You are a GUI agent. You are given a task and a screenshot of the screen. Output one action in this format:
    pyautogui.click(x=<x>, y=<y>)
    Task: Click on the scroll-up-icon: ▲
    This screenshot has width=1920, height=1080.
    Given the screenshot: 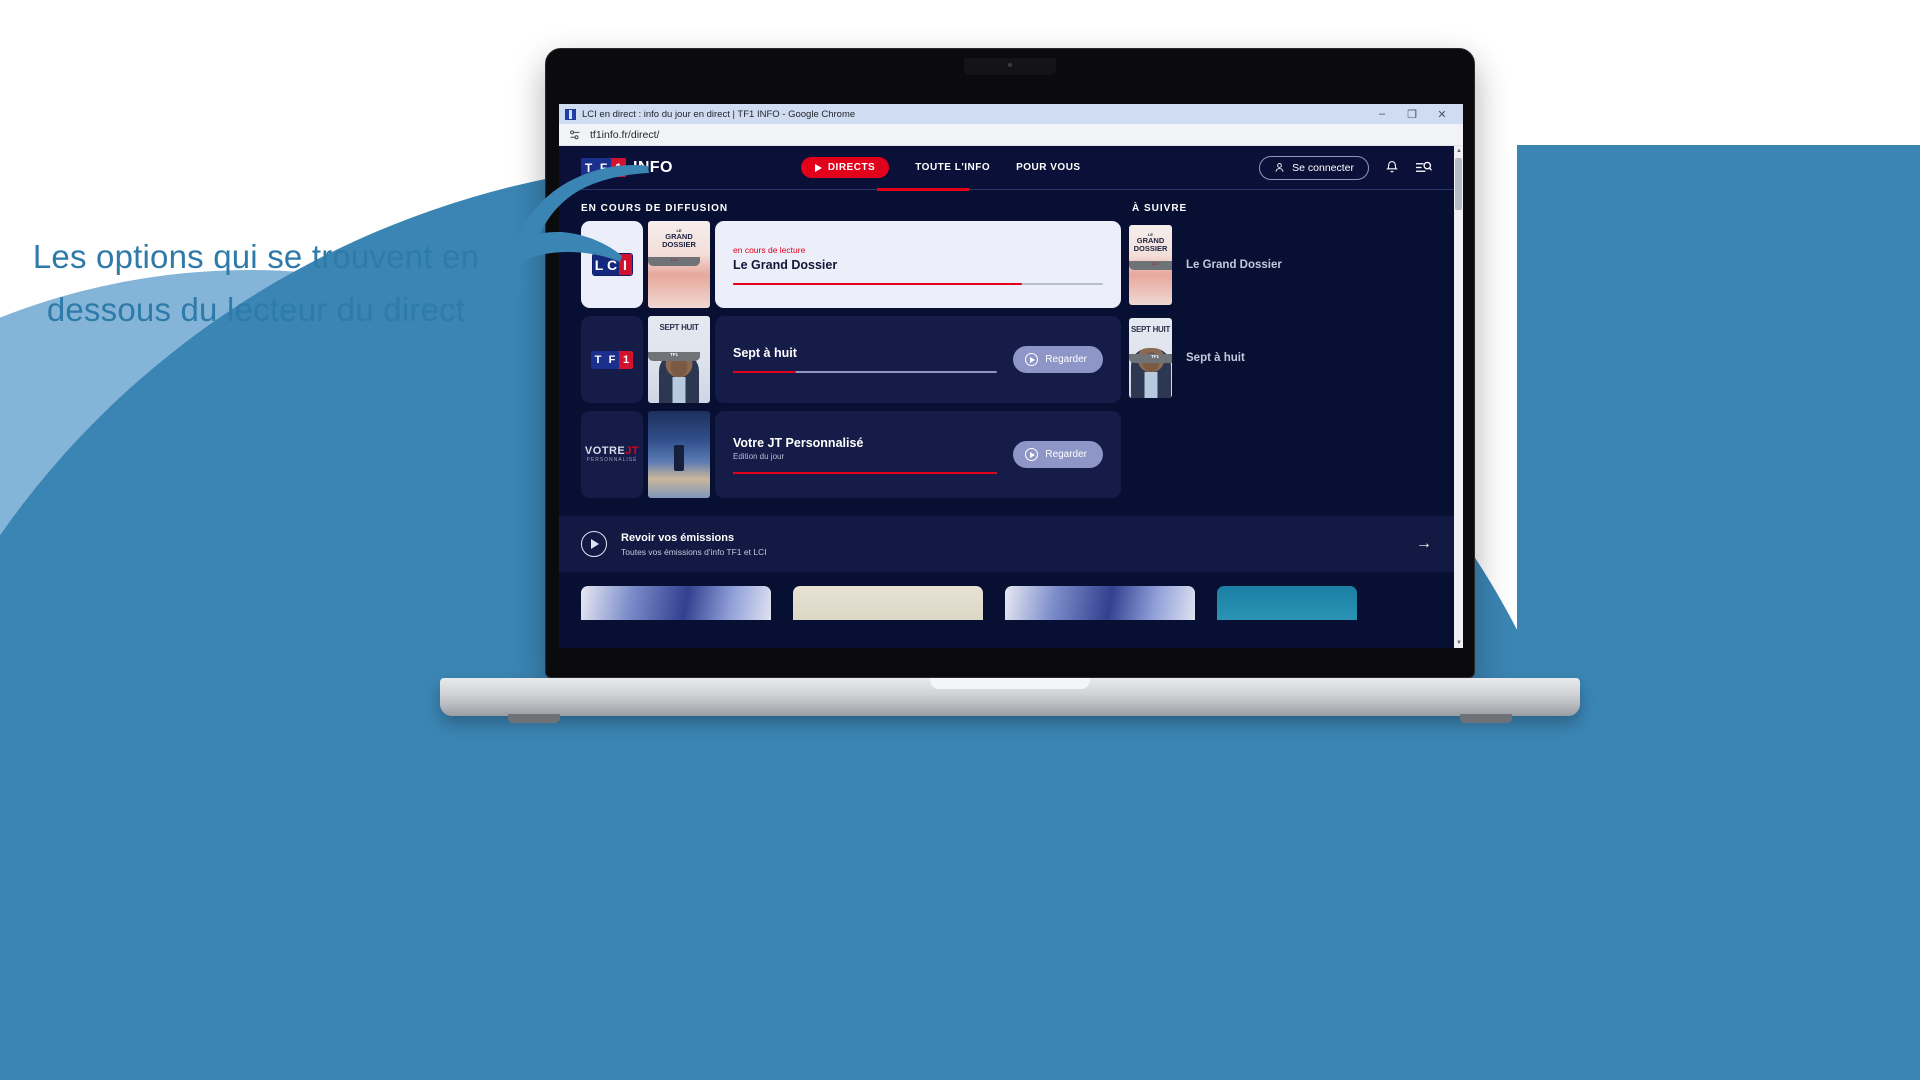 What is the action you would take?
    pyautogui.click(x=1459, y=151)
    